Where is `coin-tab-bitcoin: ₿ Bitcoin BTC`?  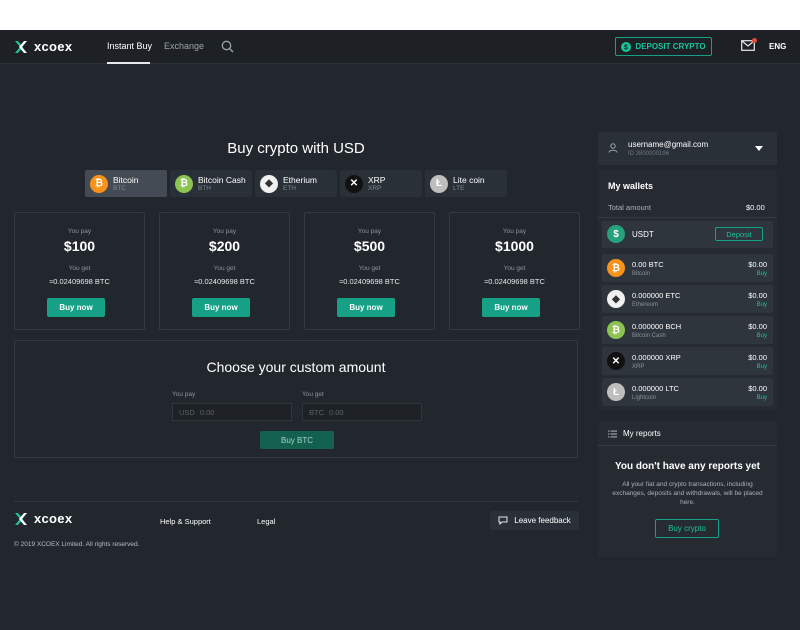
coin-tab-bitcoin: ₿ Bitcoin BTC is located at coordinates (126, 183).